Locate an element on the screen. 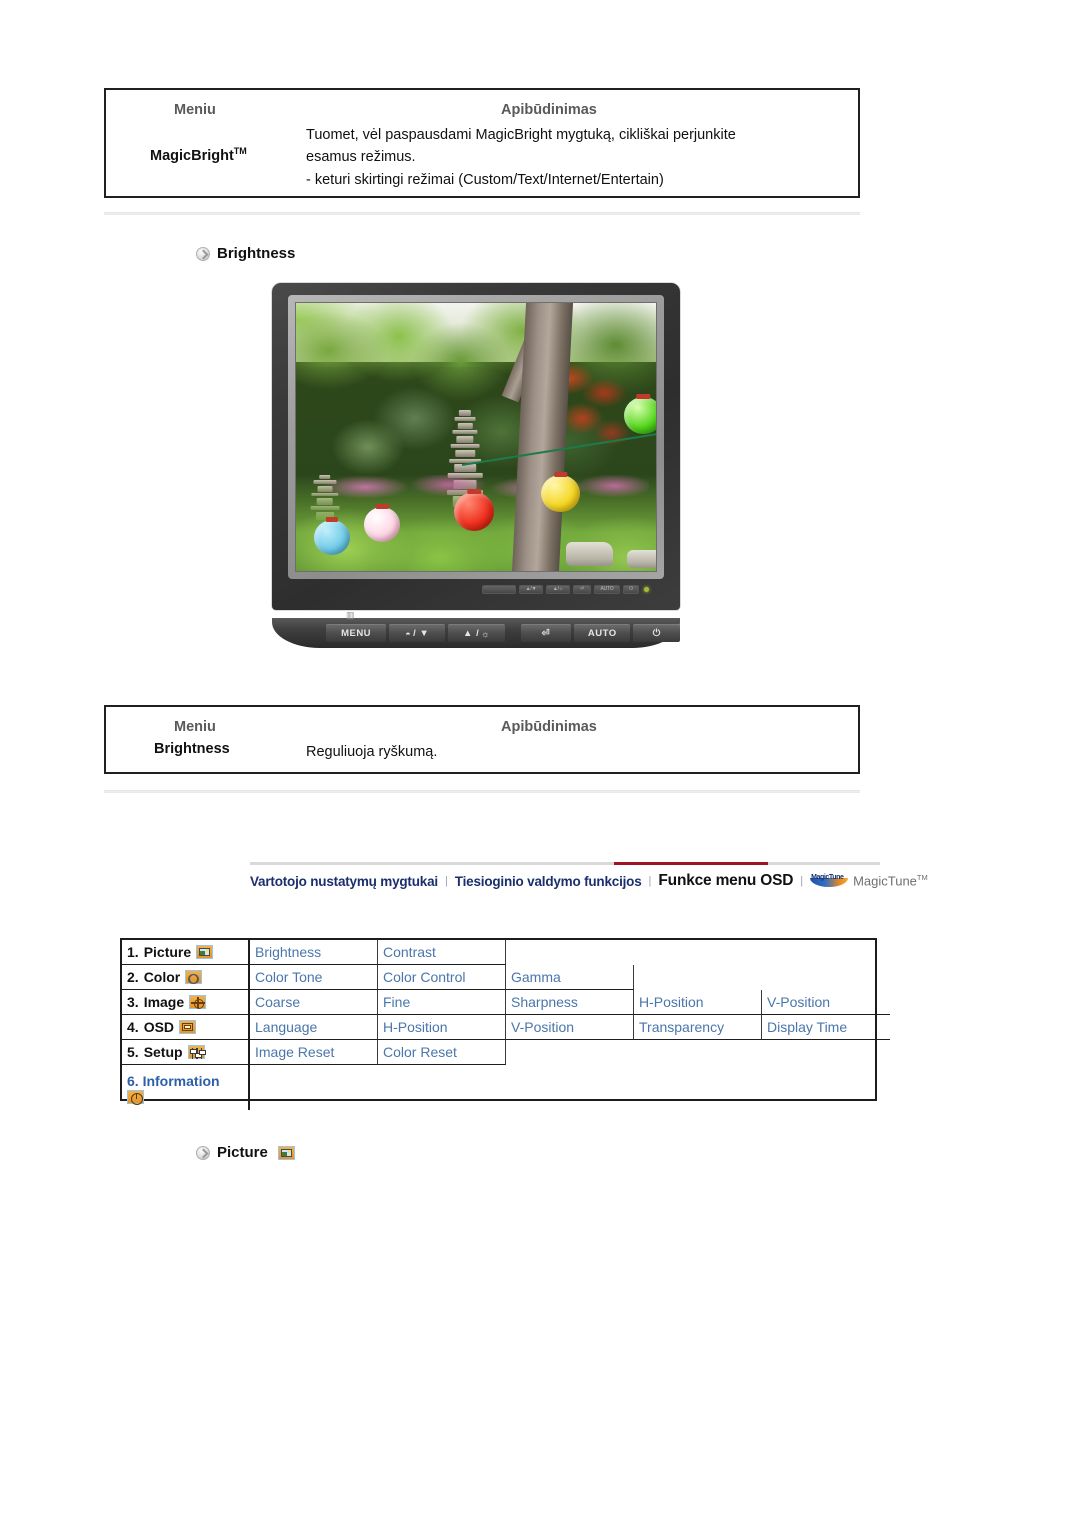 The image size is (1080, 1528). monitor-brightness-up-button: ▲ / ☼ is located at coordinates (476, 633).